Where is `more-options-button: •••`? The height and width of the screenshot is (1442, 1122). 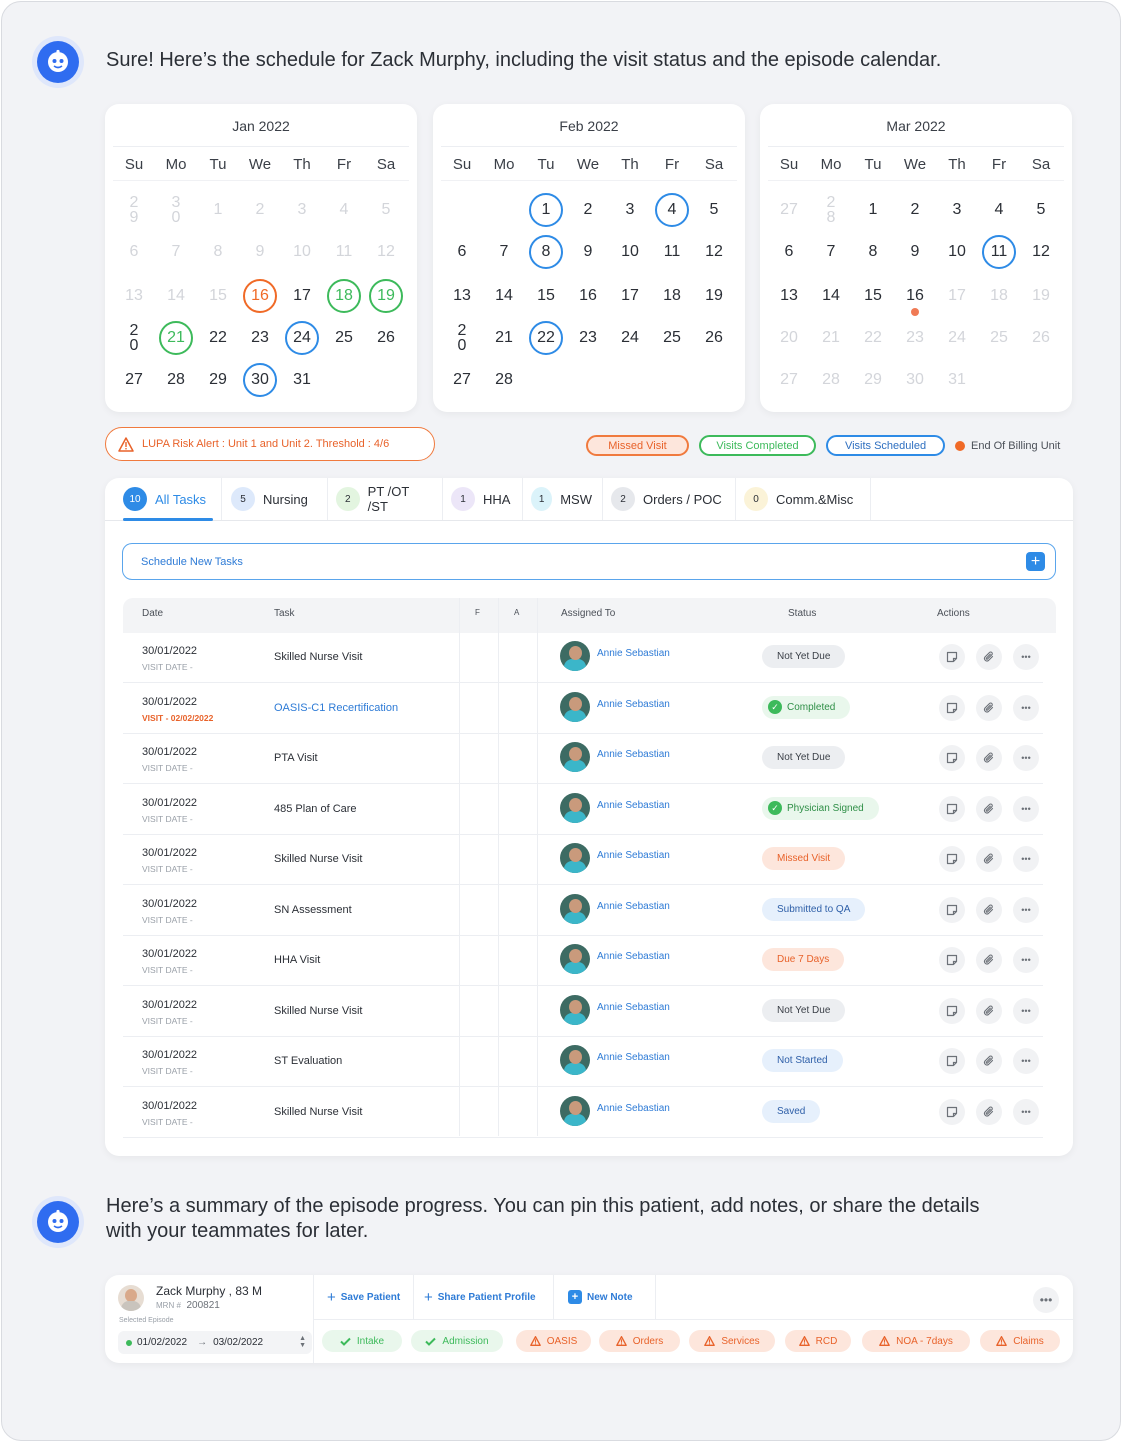 more-options-button: ••• is located at coordinates (1046, 1300).